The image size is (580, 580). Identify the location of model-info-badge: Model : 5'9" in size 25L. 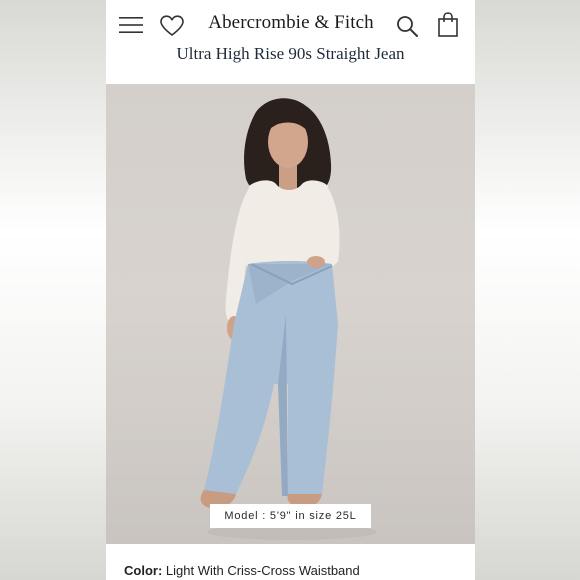
(290, 516).